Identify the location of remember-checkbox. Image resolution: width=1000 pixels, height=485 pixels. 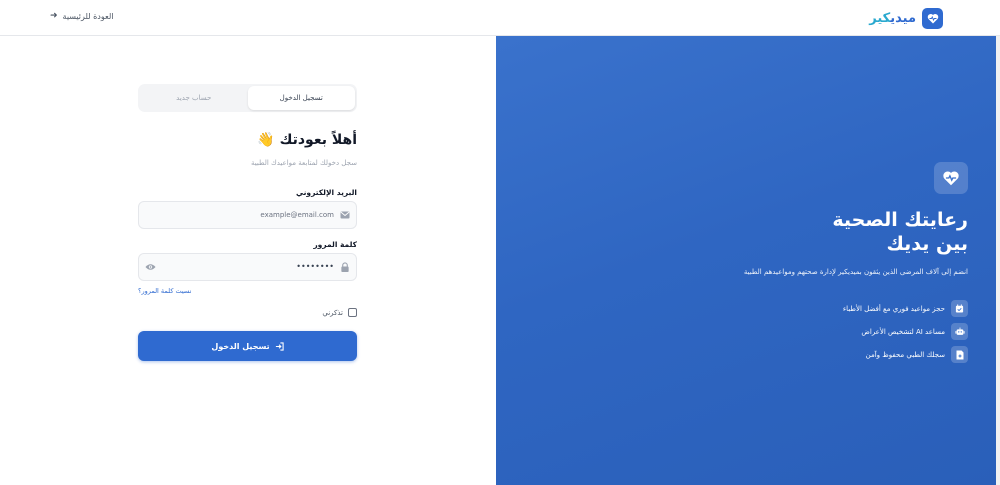
(352, 312).